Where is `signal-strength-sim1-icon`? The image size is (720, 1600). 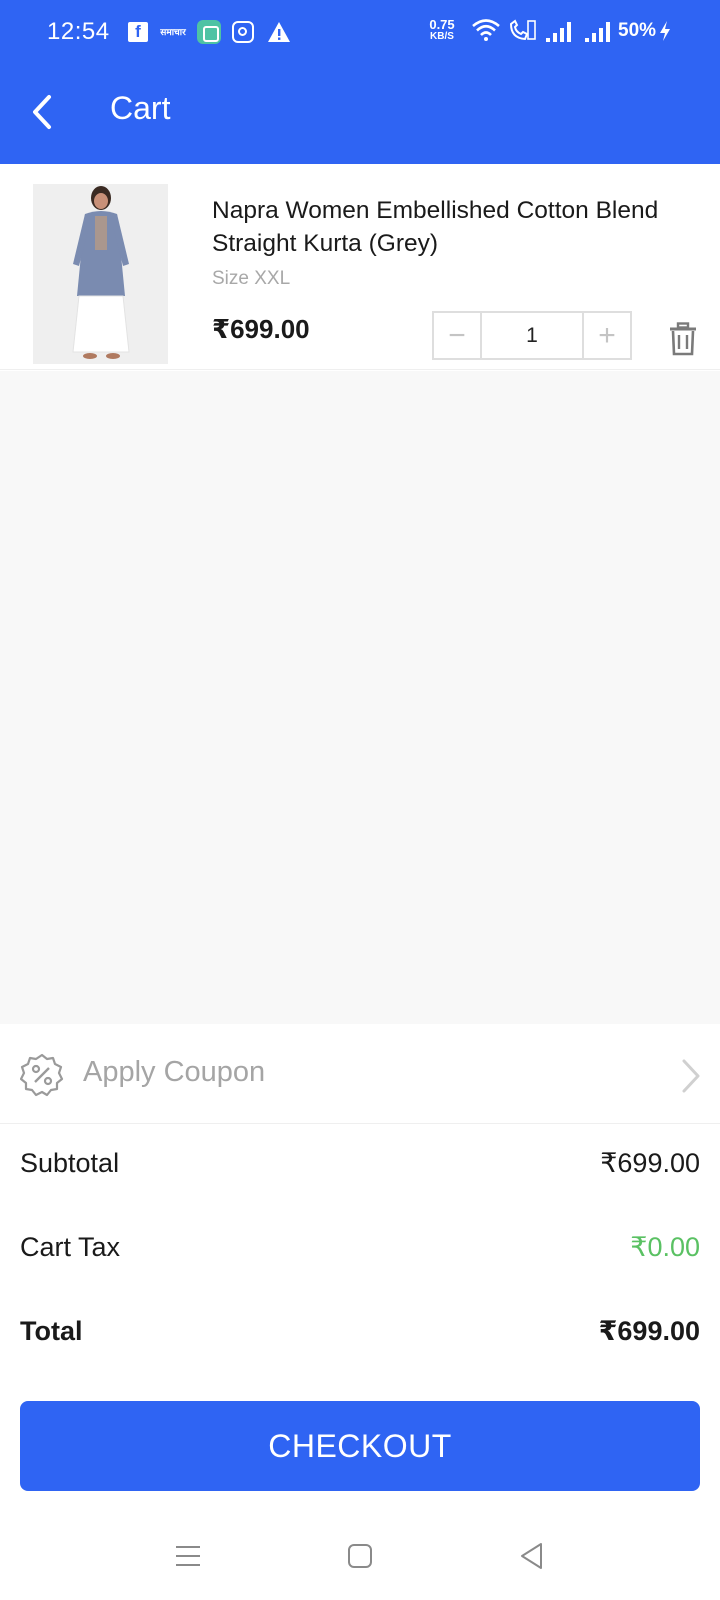 signal-strength-sim1-icon is located at coordinates (559, 32).